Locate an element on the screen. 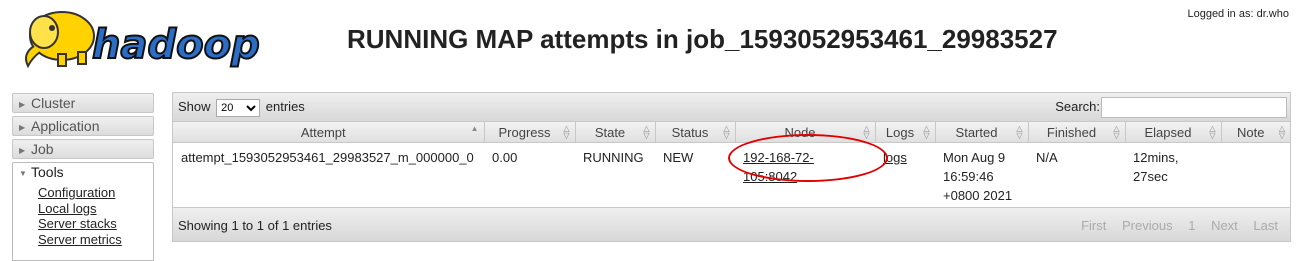  sidebar-item-tools: ▼ Tools is located at coordinates (83, 171).